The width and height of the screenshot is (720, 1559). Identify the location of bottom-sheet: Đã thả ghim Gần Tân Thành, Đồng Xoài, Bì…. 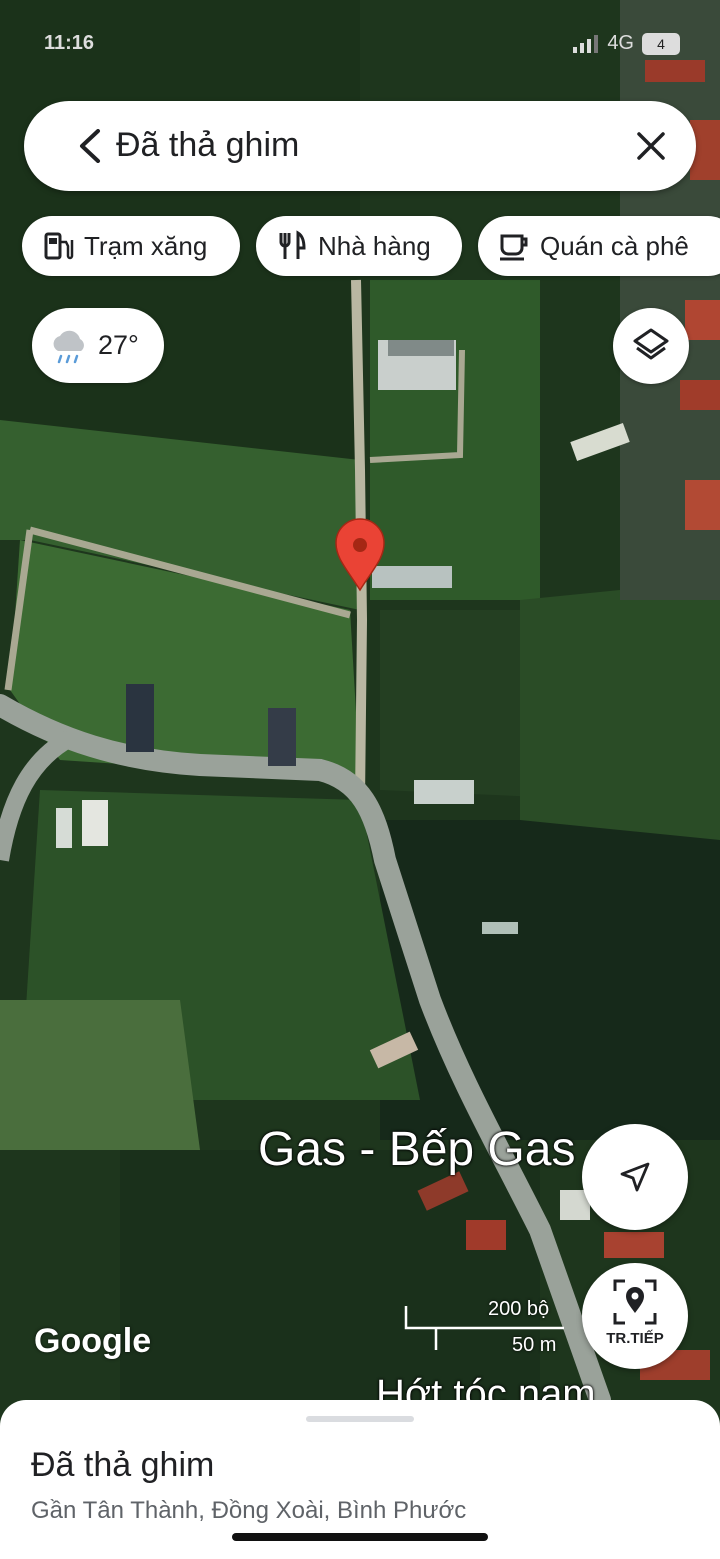
(360, 1479).